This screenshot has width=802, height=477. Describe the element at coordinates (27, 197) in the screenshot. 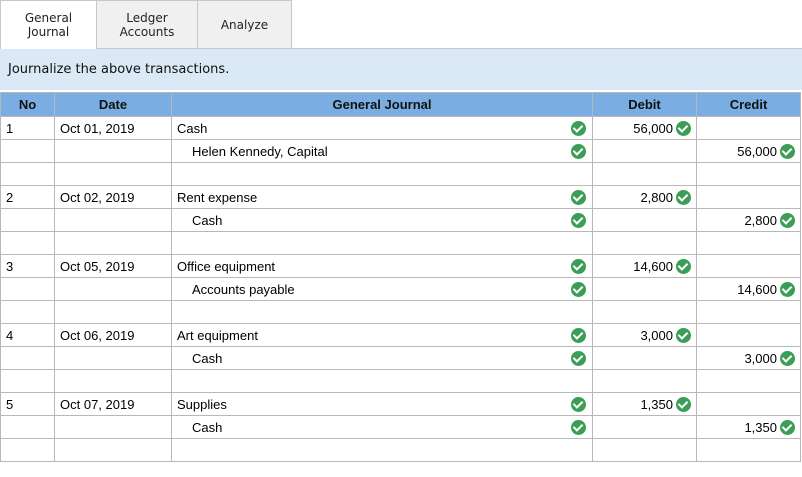

I see `cell-no: 2` at that location.